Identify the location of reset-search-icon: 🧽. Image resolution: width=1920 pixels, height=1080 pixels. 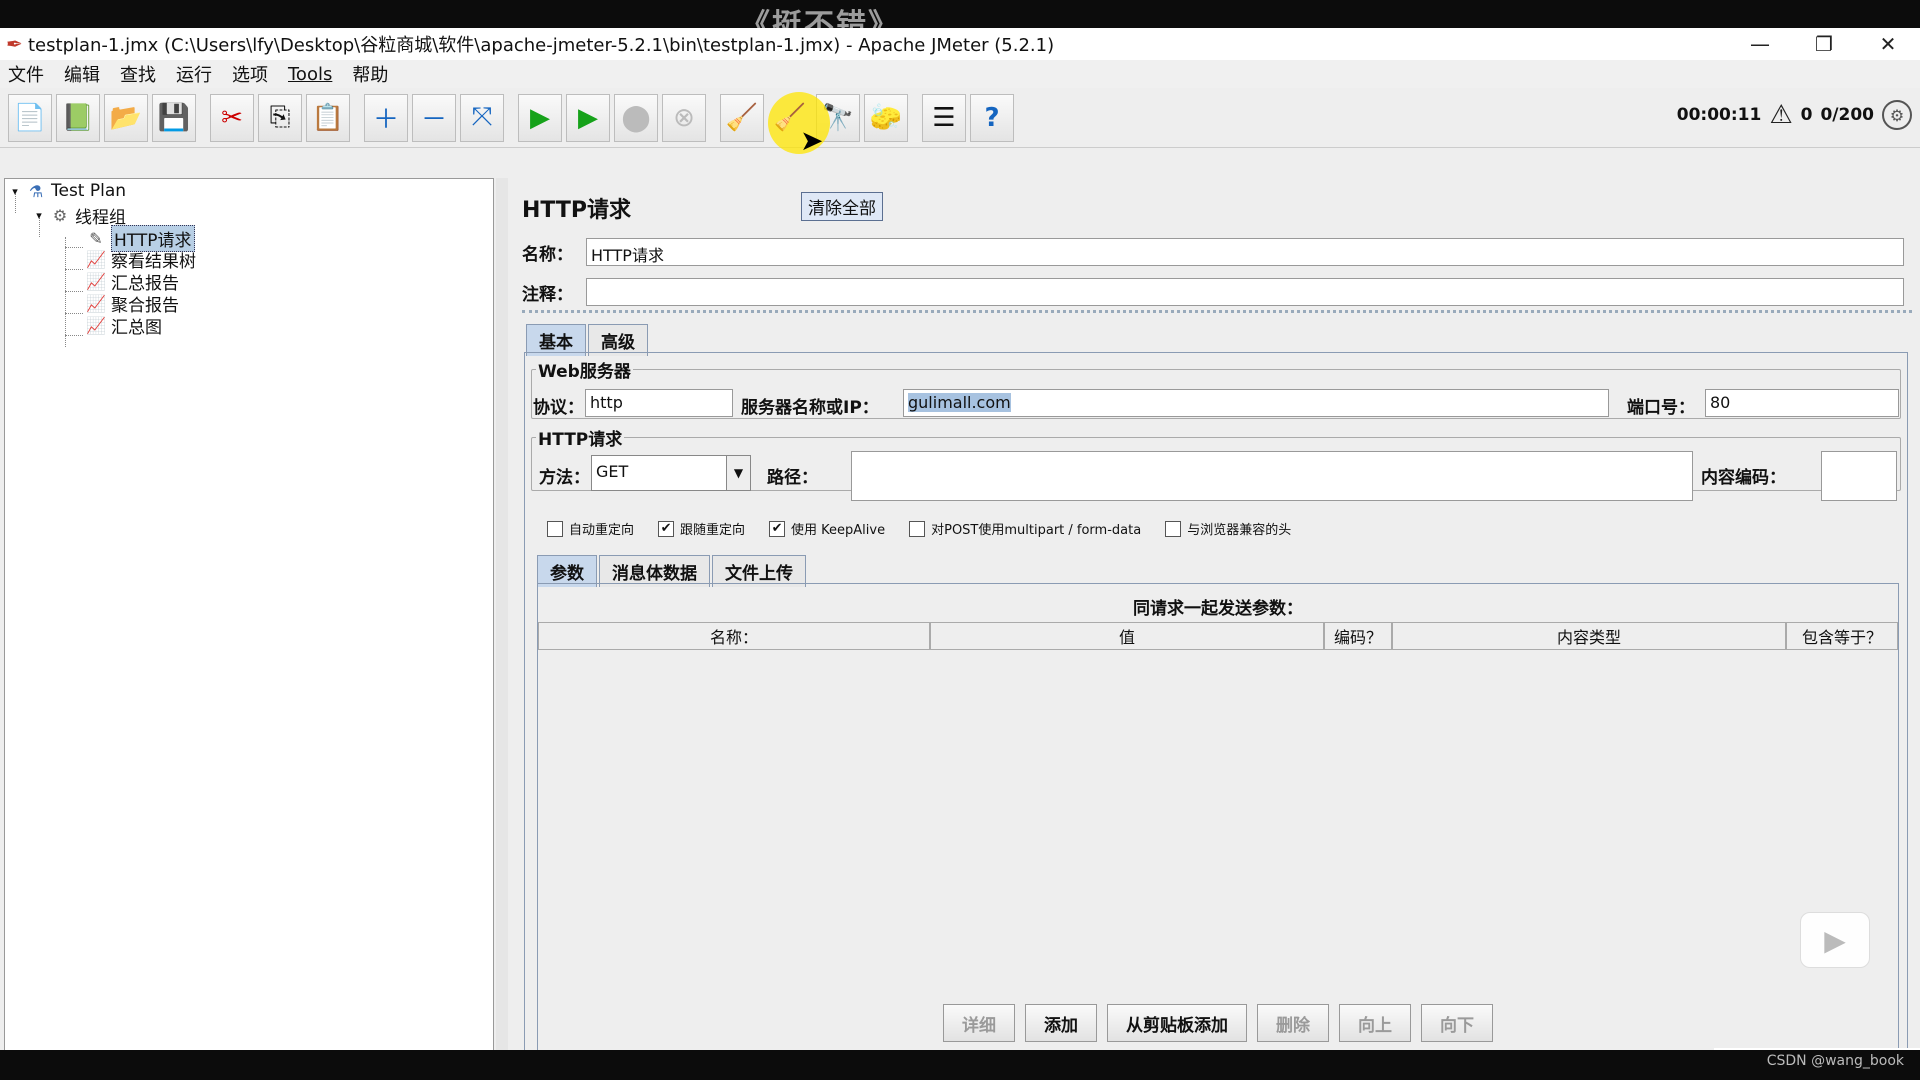
(886, 117).